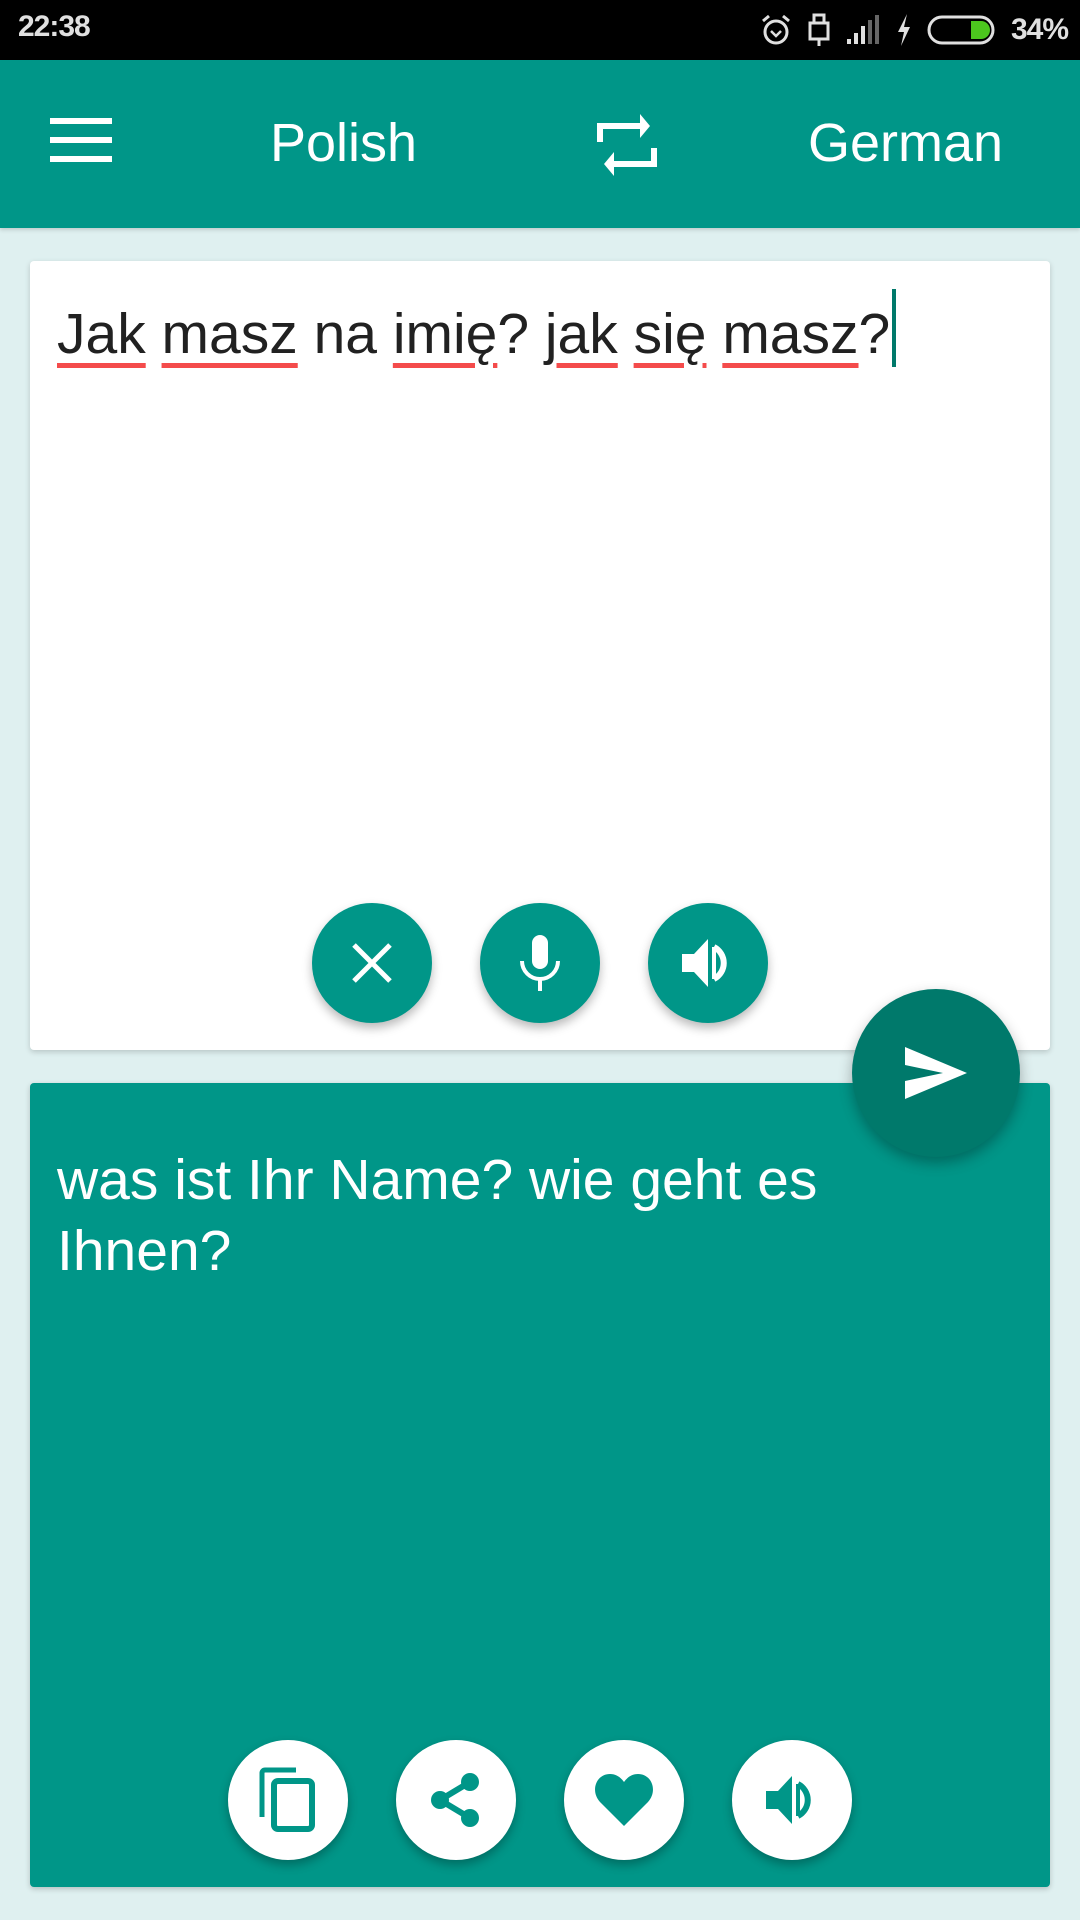 The width and height of the screenshot is (1080, 1920). Describe the element at coordinates (101, 334) in the screenshot. I see `source-word: Jak` at that location.